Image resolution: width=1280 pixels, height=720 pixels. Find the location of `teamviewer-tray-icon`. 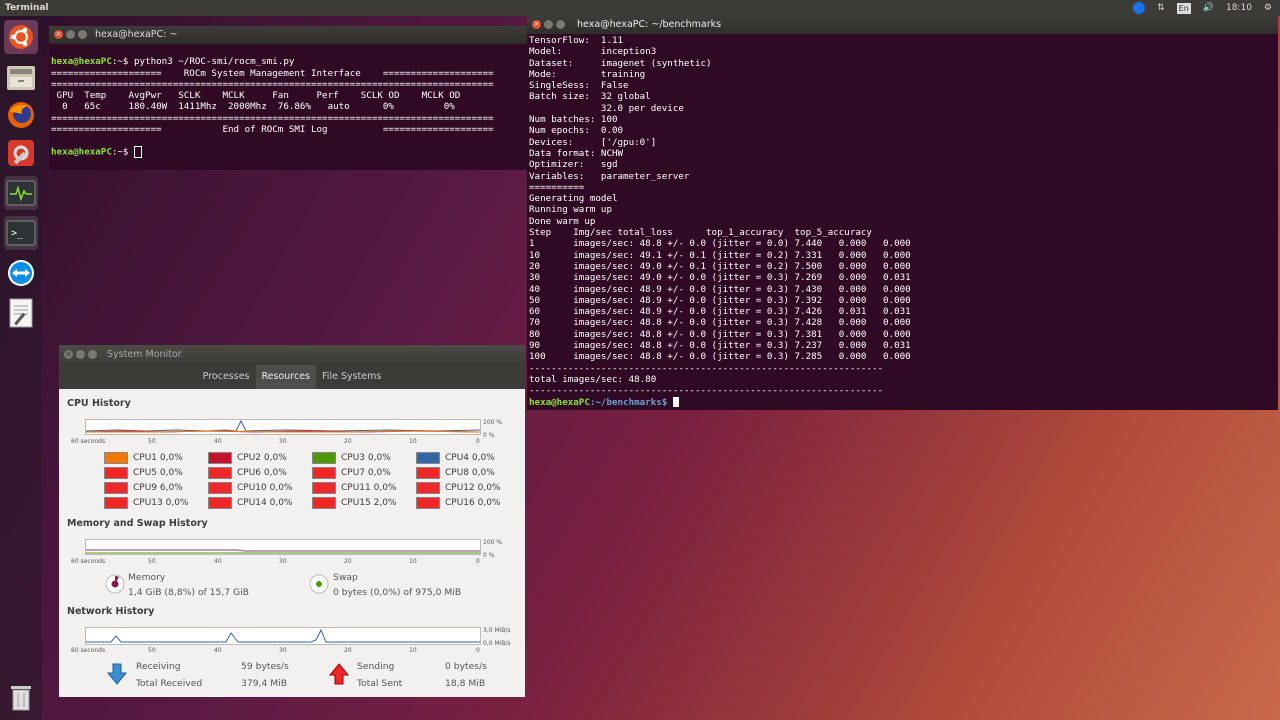

teamviewer-tray-icon is located at coordinates (1139, 8).